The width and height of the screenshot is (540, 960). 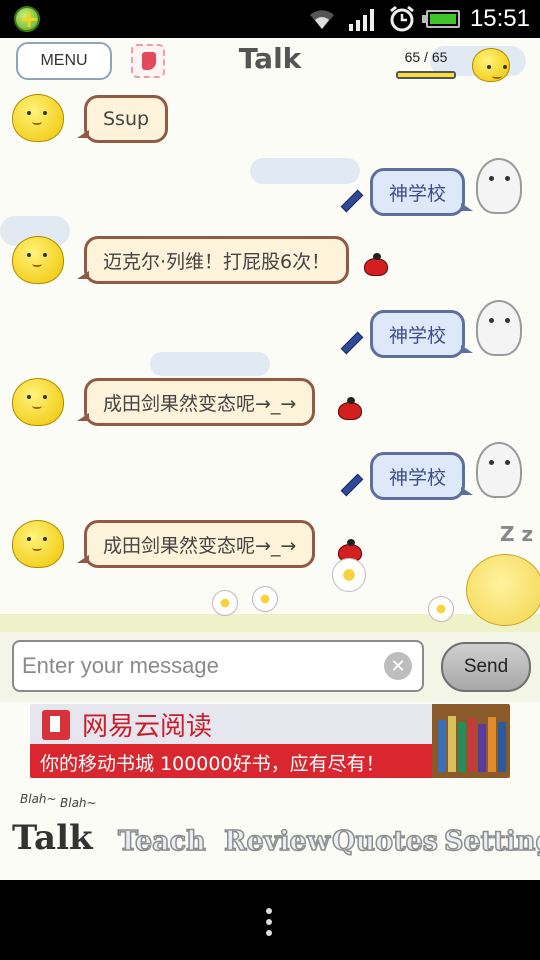 I want to click on tab-talk: Talk, so click(x=52, y=838).